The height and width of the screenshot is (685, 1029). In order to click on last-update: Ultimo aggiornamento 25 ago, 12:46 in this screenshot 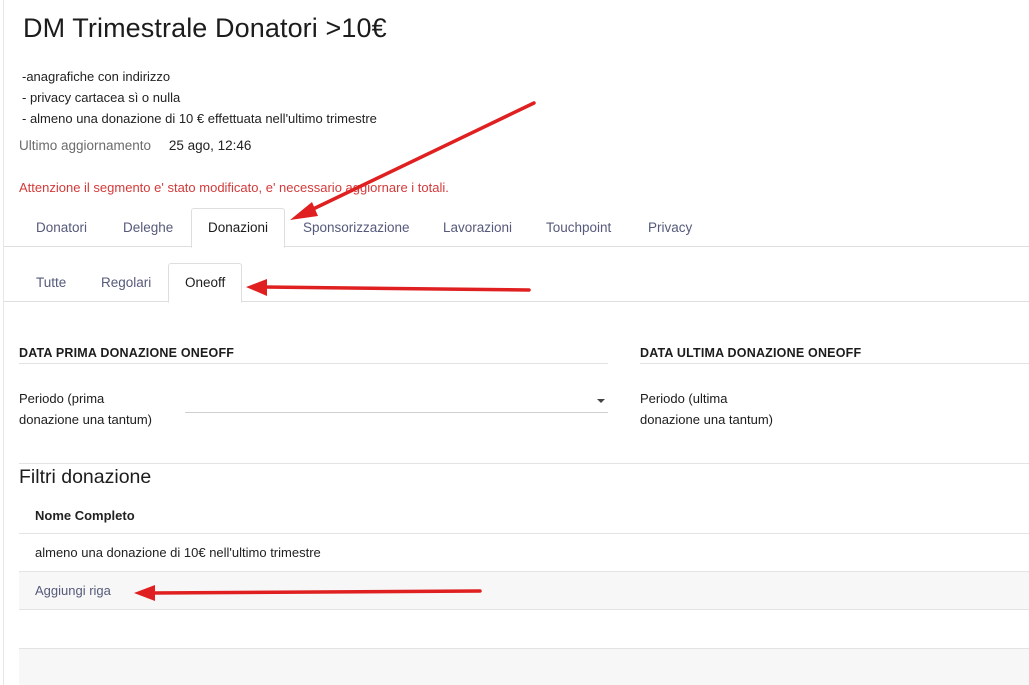, I will do `click(135, 145)`.